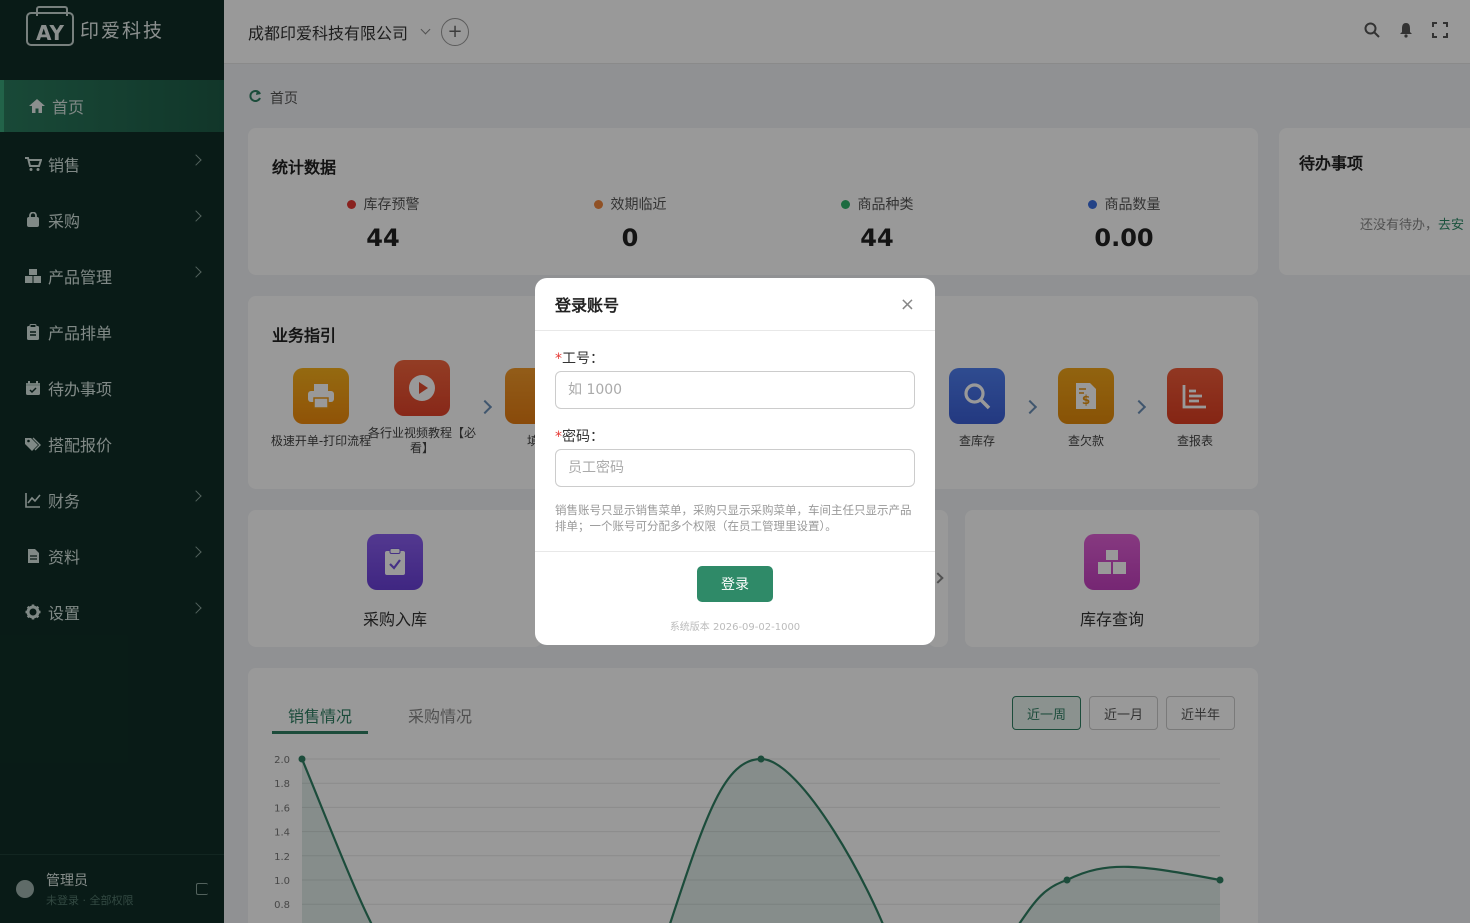 This screenshot has height=923, width=1470. Describe the element at coordinates (907, 305) in the screenshot. I see `close-icon: ×` at that location.